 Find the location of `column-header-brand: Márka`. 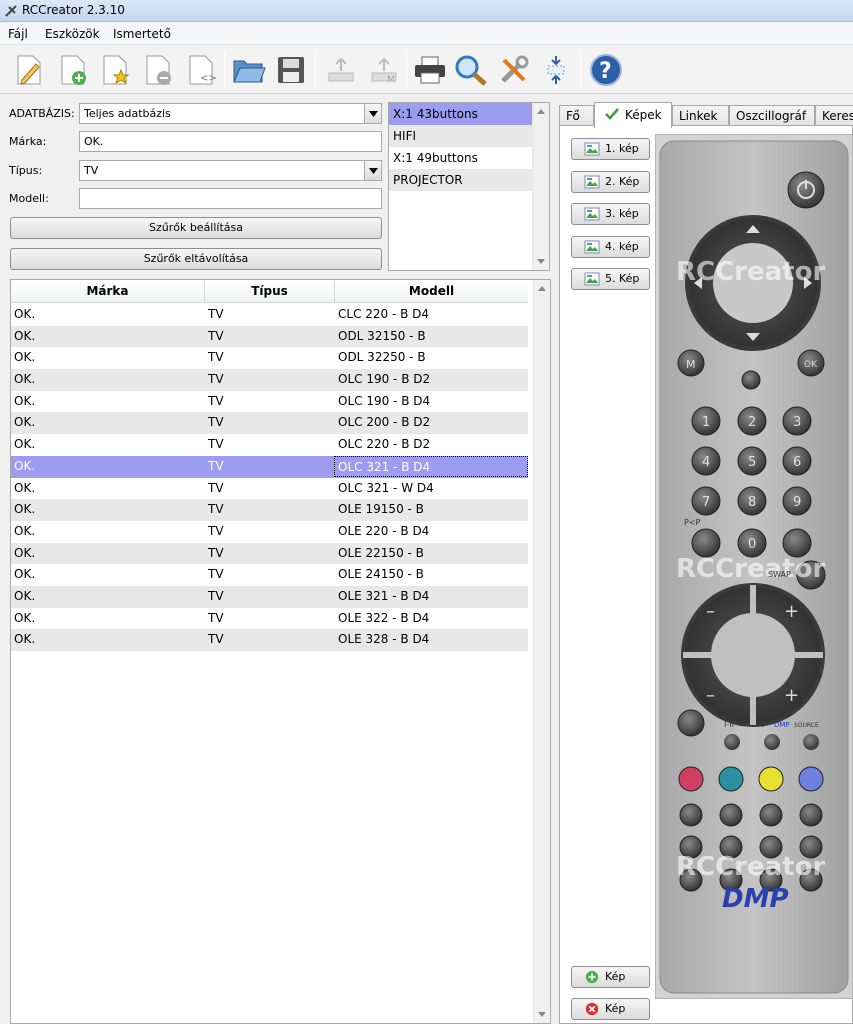

column-header-brand: Márka is located at coordinates (107, 291).